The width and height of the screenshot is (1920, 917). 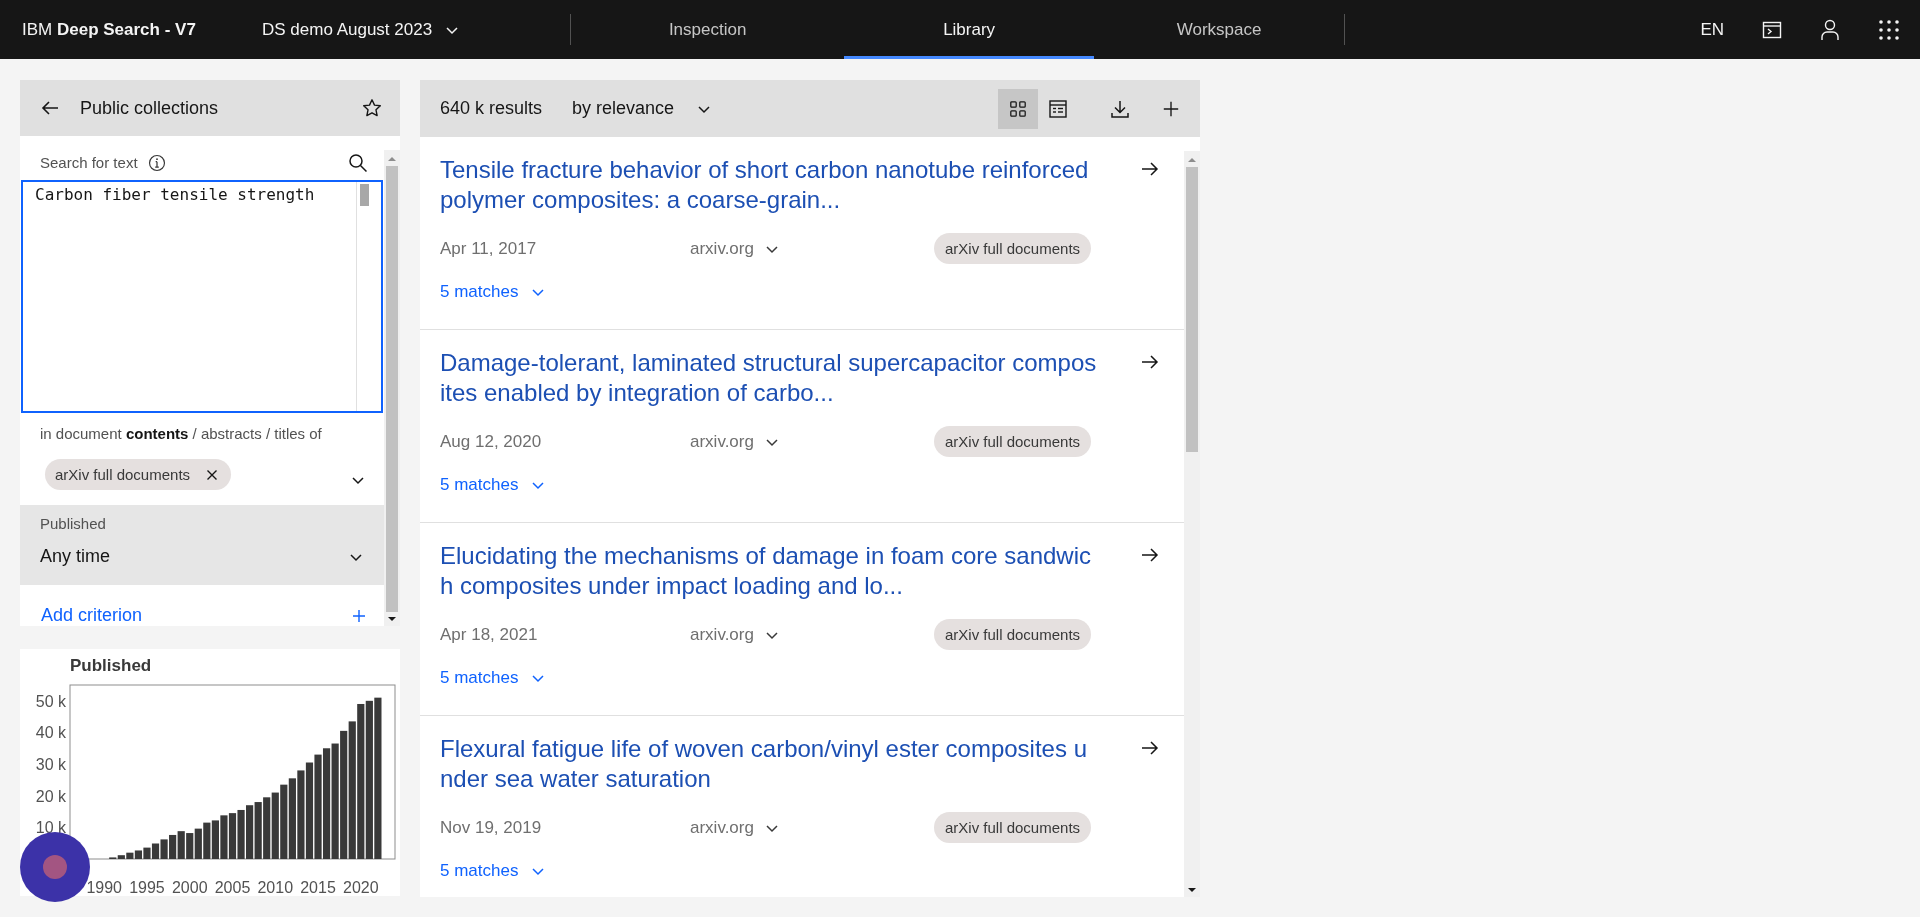 What do you see at coordinates (50, 765) in the screenshot?
I see `y-axis-label: 30 k` at bounding box center [50, 765].